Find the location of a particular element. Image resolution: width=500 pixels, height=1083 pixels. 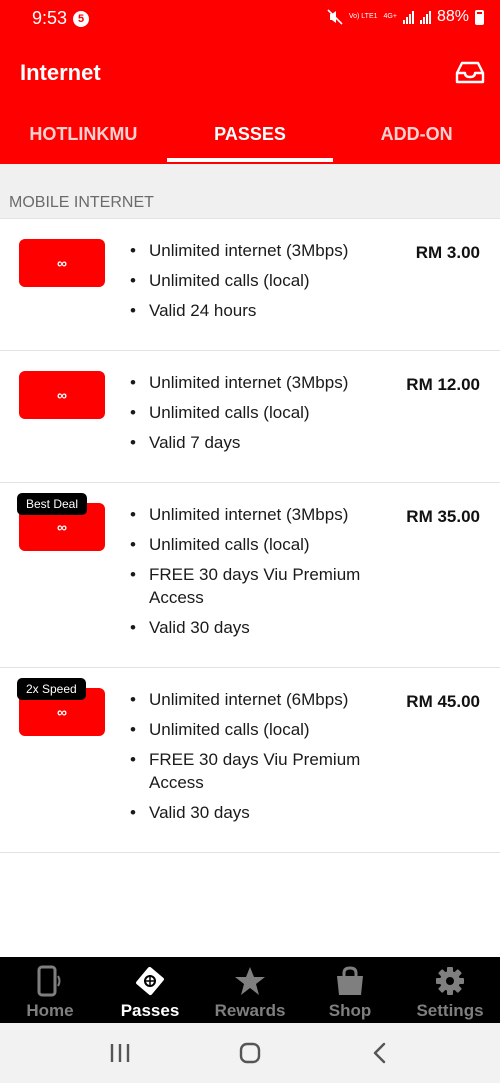

nav-settings: Settings is located at coordinates (450, 990).